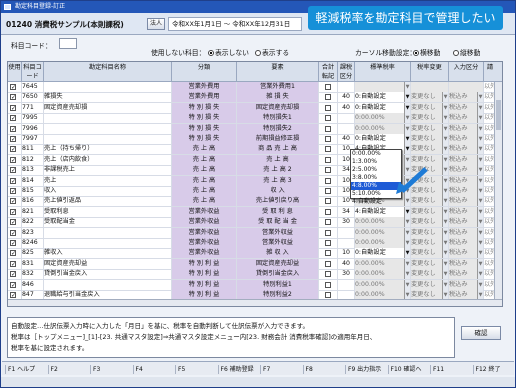 The image size is (516, 388). Describe the element at coordinates (383, 211) in the screenshot. I see `rate-cell: 4:自動設定▼` at that location.